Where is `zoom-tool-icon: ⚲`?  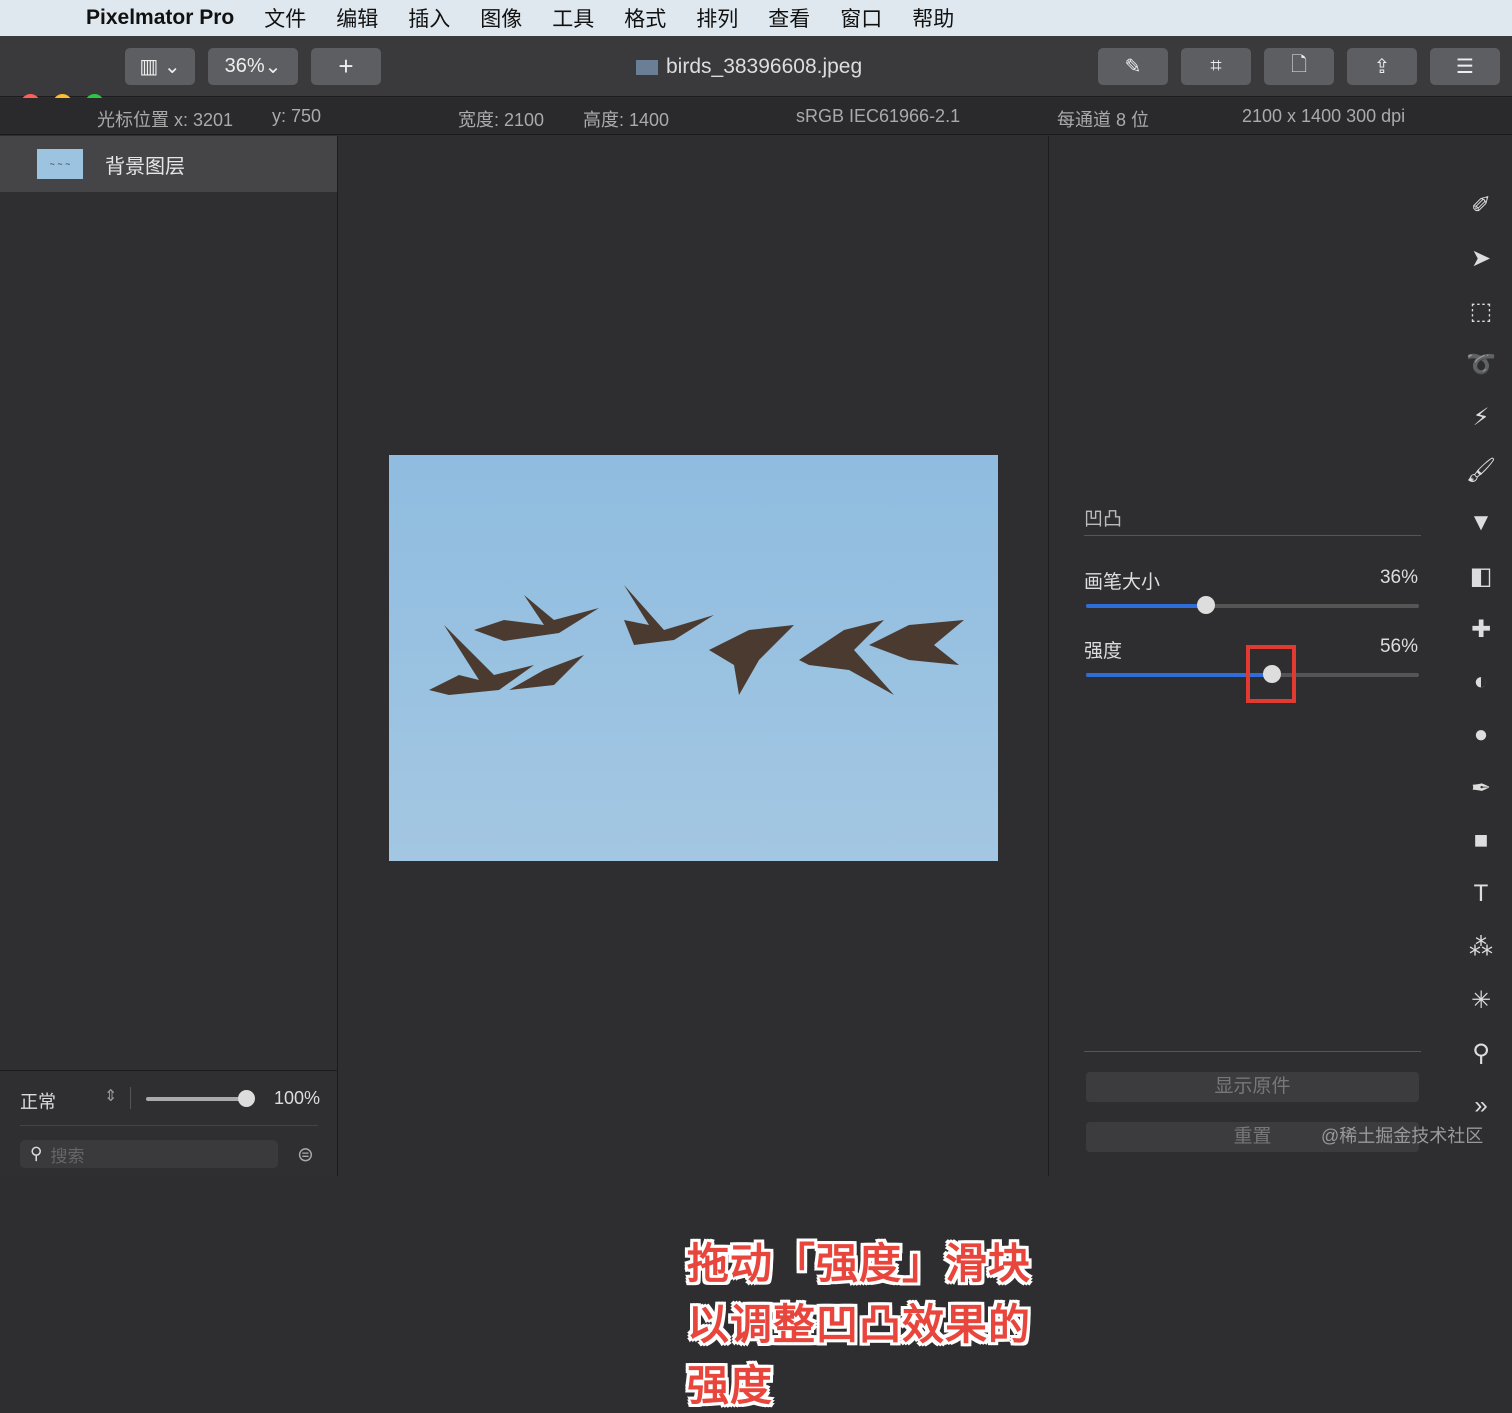 zoom-tool-icon: ⚲ is located at coordinates (1481, 1065).